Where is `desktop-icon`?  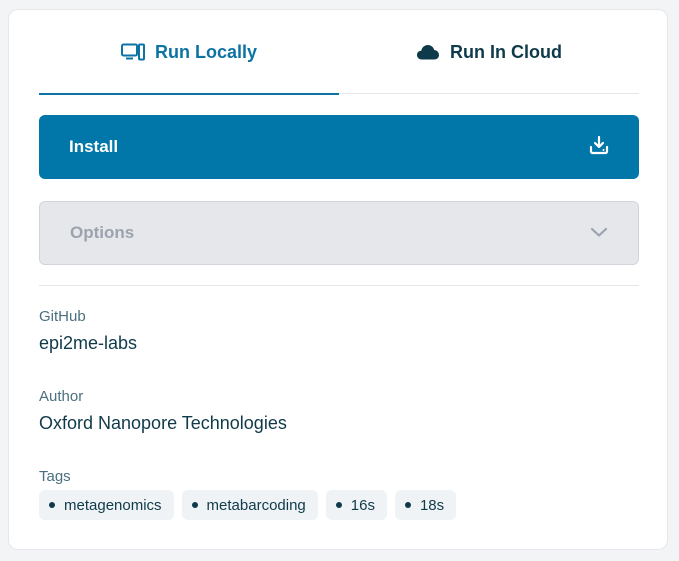 desktop-icon is located at coordinates (132, 52).